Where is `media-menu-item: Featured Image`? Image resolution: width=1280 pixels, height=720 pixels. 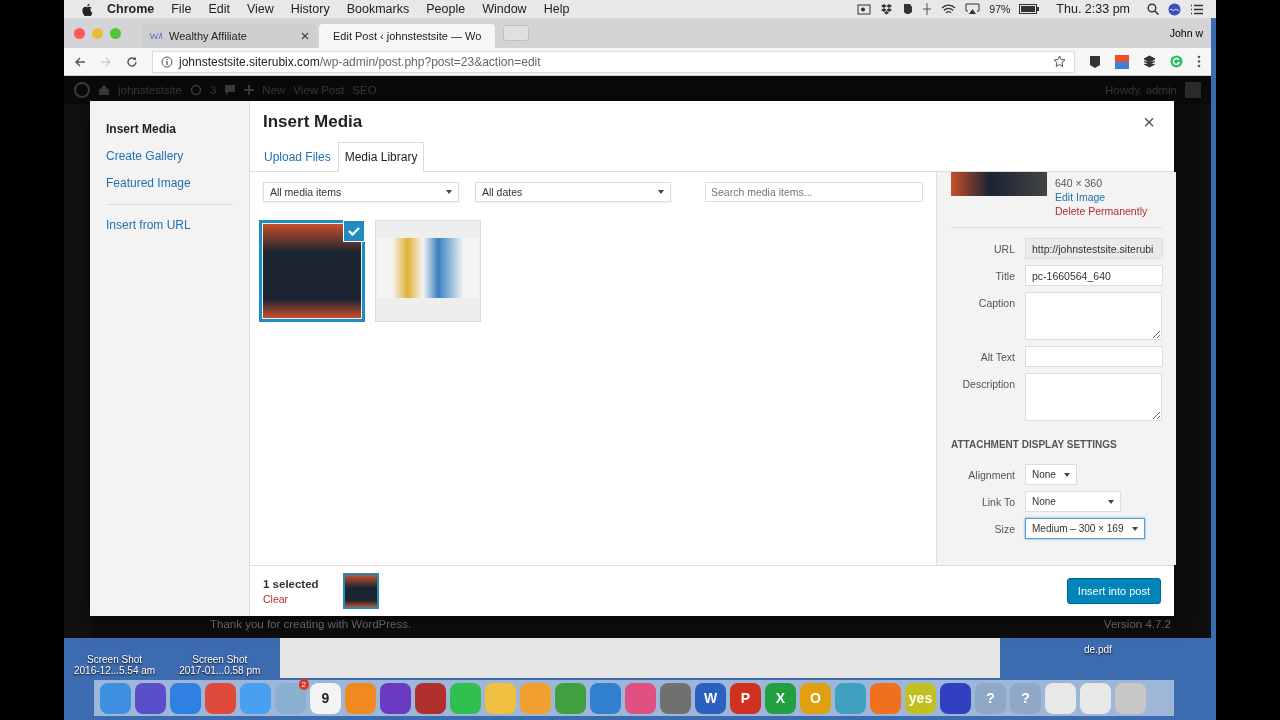
media-menu-item: Featured Image is located at coordinates (169, 182).